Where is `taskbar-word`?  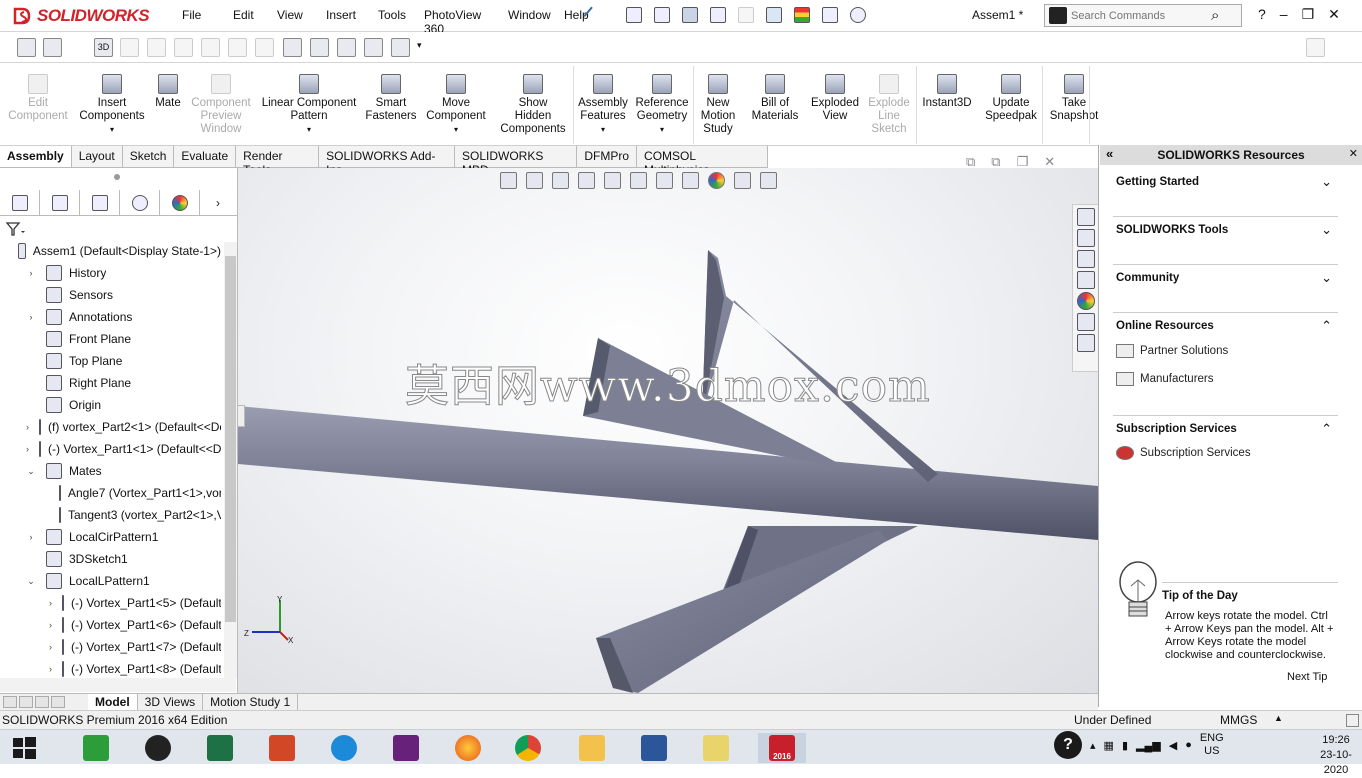 taskbar-word is located at coordinates (654, 748).